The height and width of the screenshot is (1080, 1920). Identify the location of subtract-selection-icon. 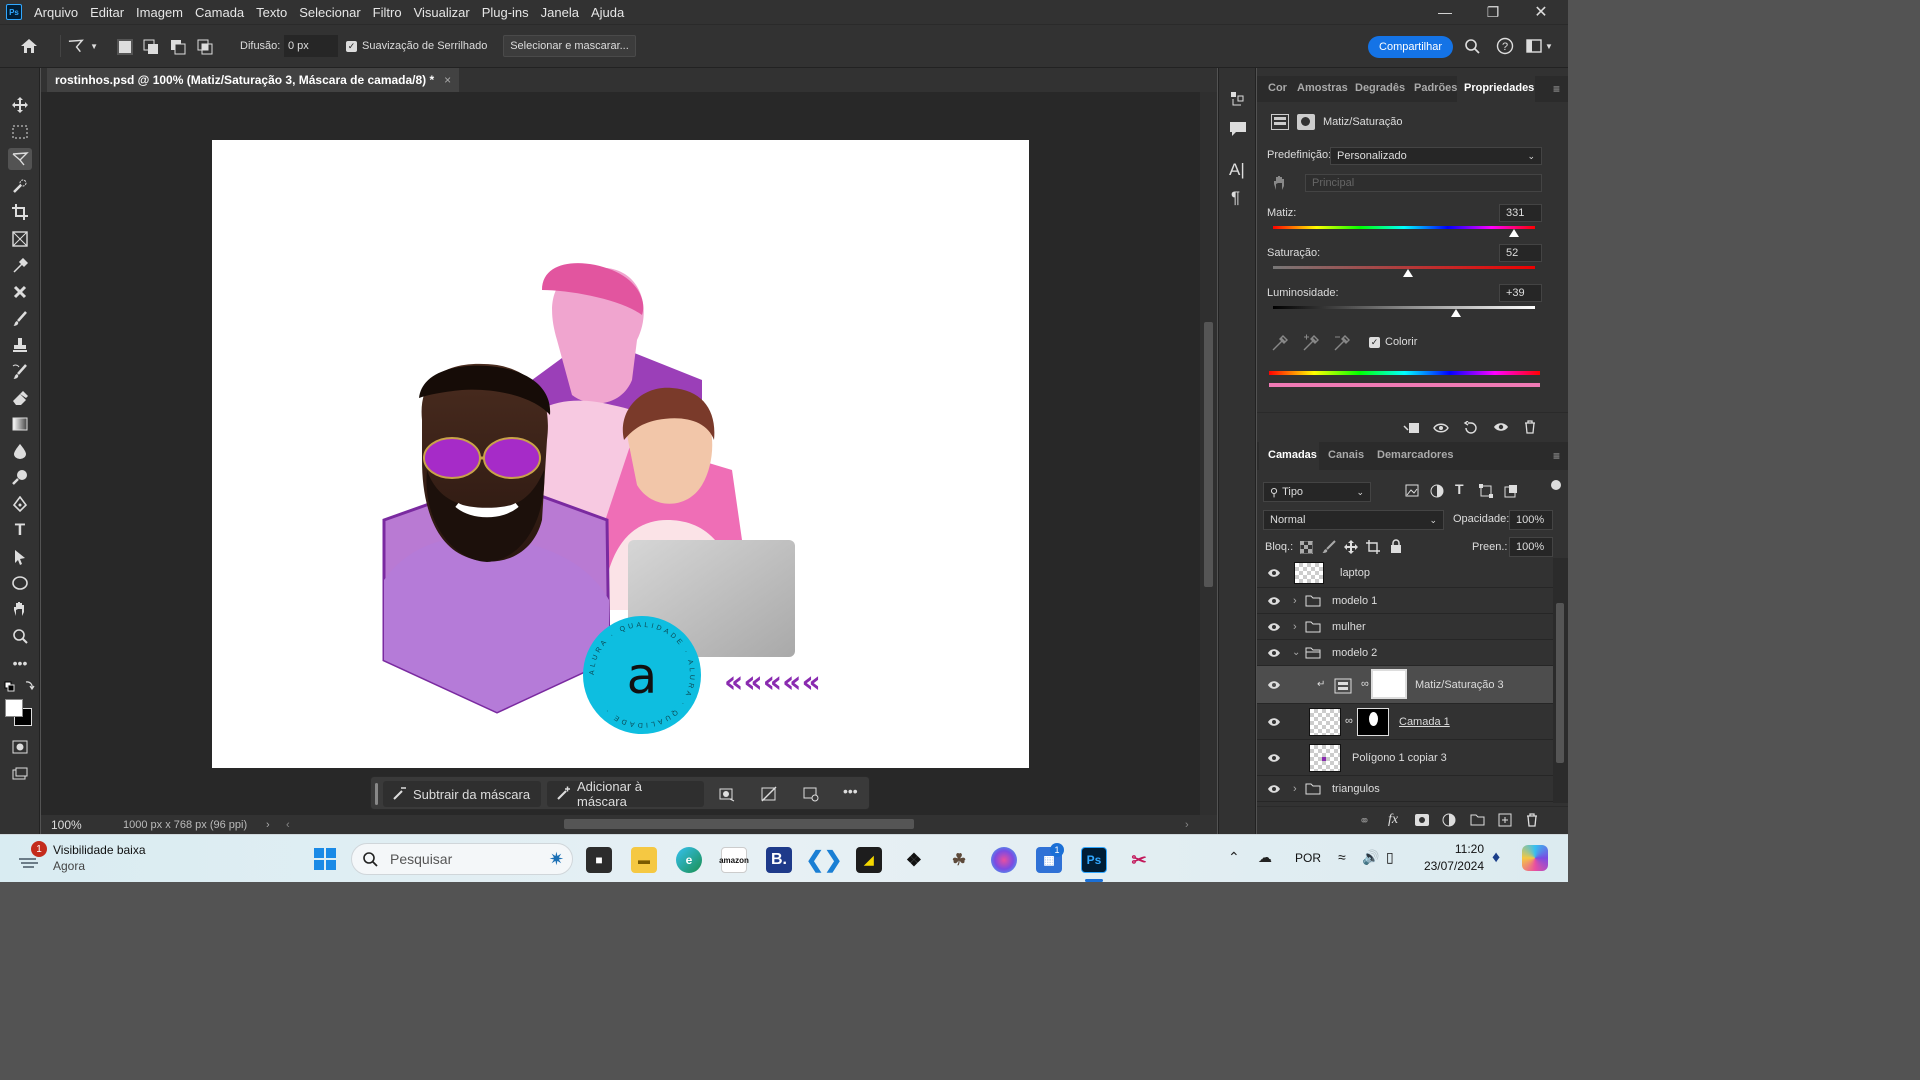
(179, 47).